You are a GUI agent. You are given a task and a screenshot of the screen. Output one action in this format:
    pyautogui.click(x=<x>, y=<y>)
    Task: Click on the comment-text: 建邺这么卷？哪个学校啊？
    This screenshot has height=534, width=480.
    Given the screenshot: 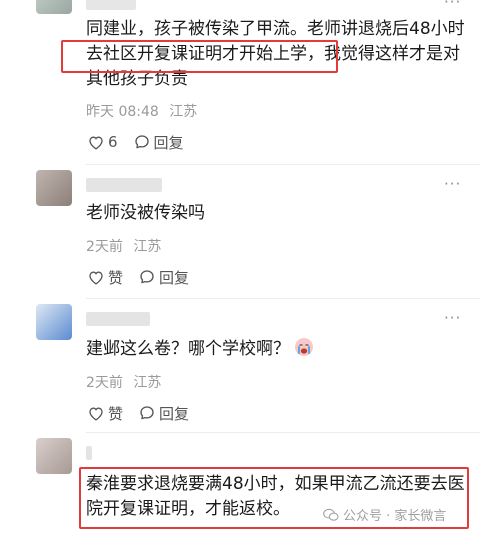 What is the action you would take?
    pyautogui.click(x=276, y=349)
    